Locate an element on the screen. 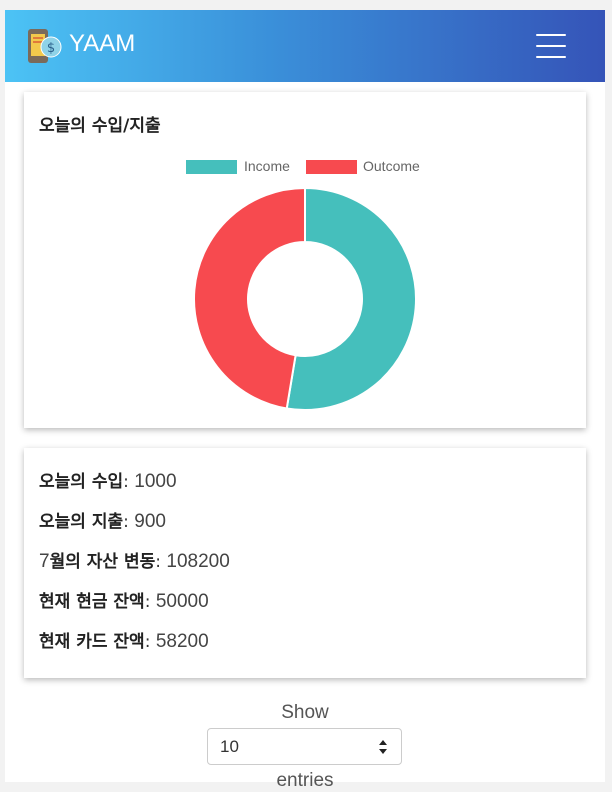  entries-select: 10 is located at coordinates (304, 746).